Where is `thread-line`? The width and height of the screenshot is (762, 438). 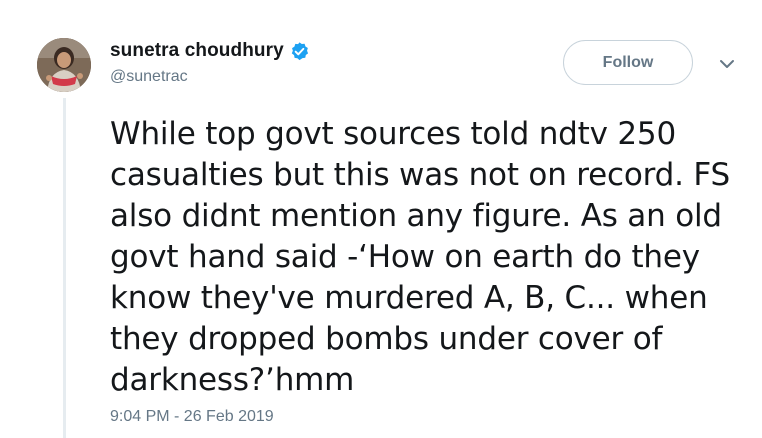
thread-line is located at coordinates (64, 268).